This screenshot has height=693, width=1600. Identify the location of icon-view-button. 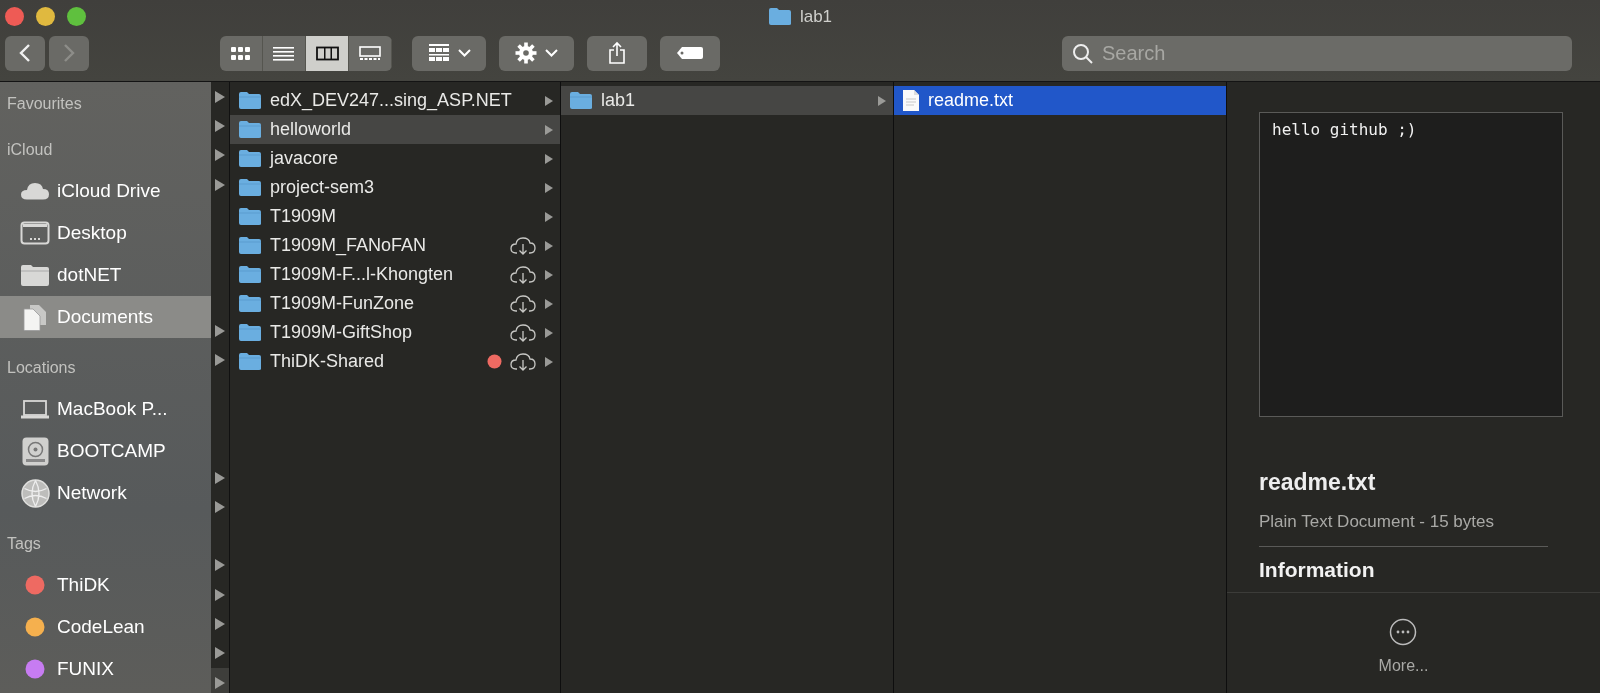
(241, 53).